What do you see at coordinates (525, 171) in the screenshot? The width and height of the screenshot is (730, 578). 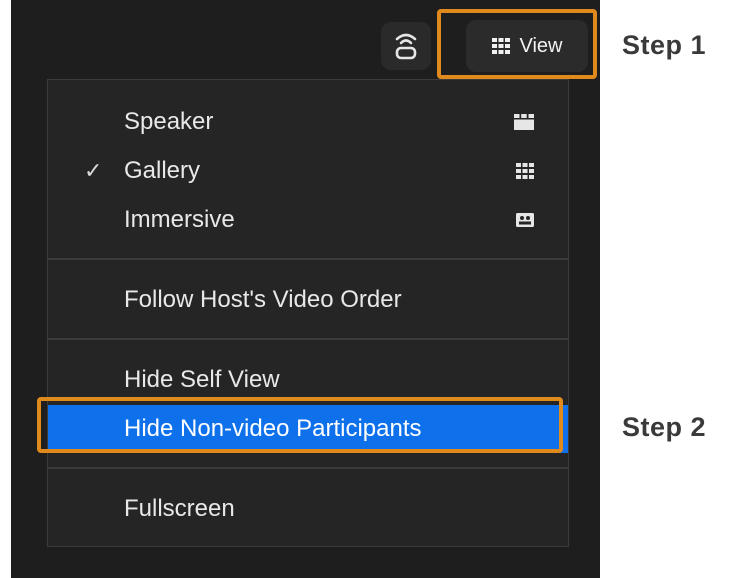 I see `gallery-grid-icon` at bounding box center [525, 171].